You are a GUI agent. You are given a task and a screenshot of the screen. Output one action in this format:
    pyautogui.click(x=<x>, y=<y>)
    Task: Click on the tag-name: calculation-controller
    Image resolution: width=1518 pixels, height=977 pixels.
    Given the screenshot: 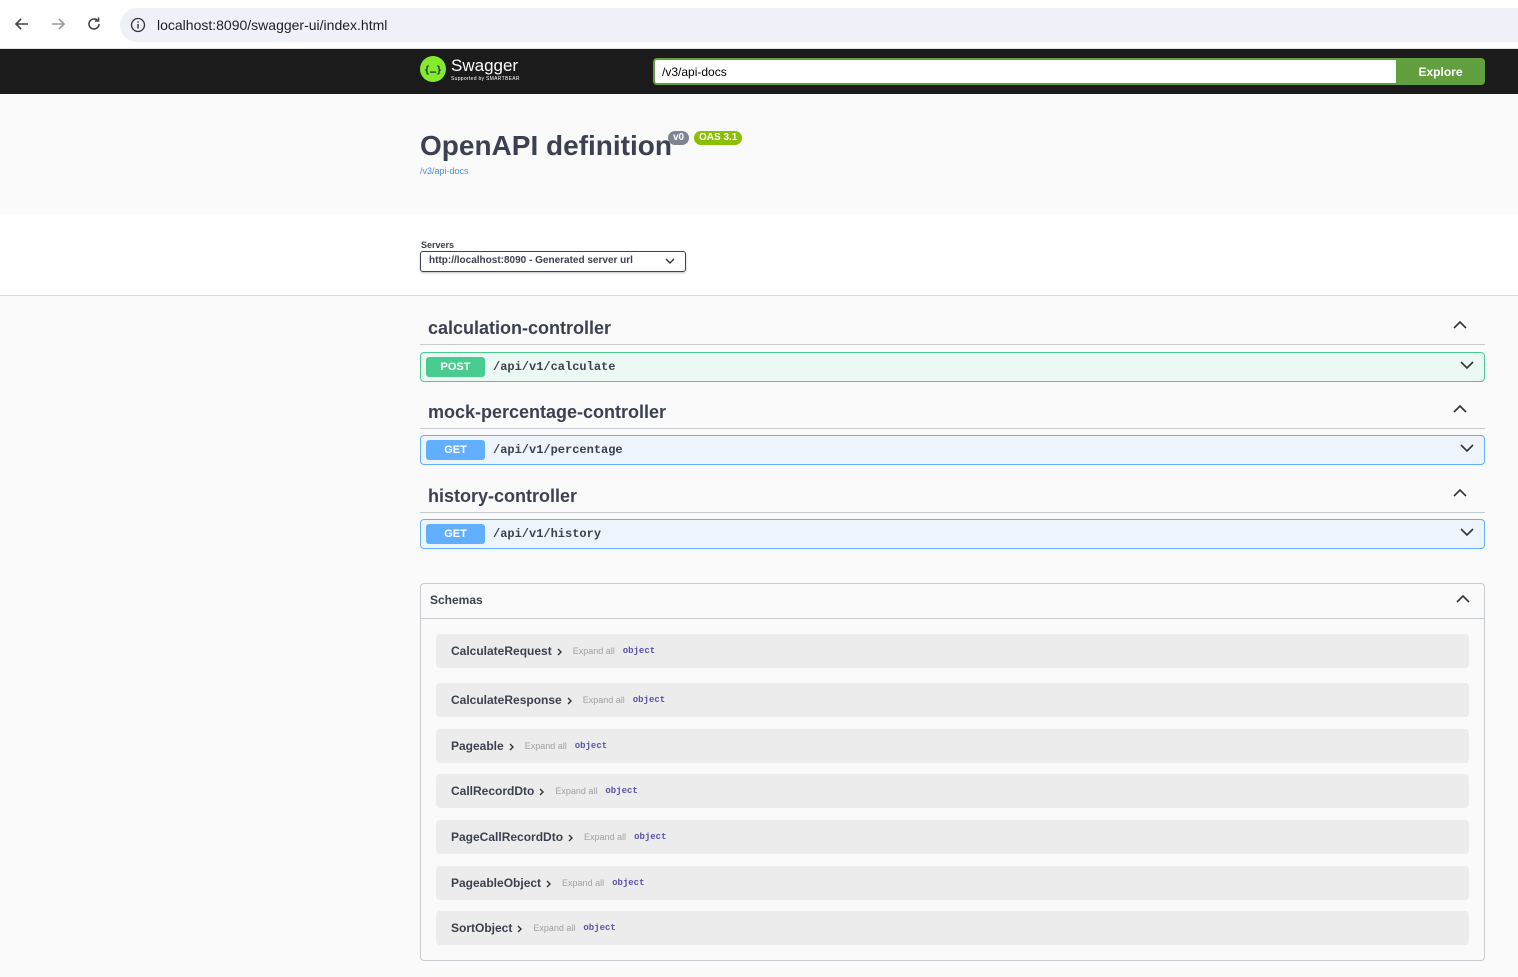 What is the action you would take?
    pyautogui.click(x=520, y=328)
    